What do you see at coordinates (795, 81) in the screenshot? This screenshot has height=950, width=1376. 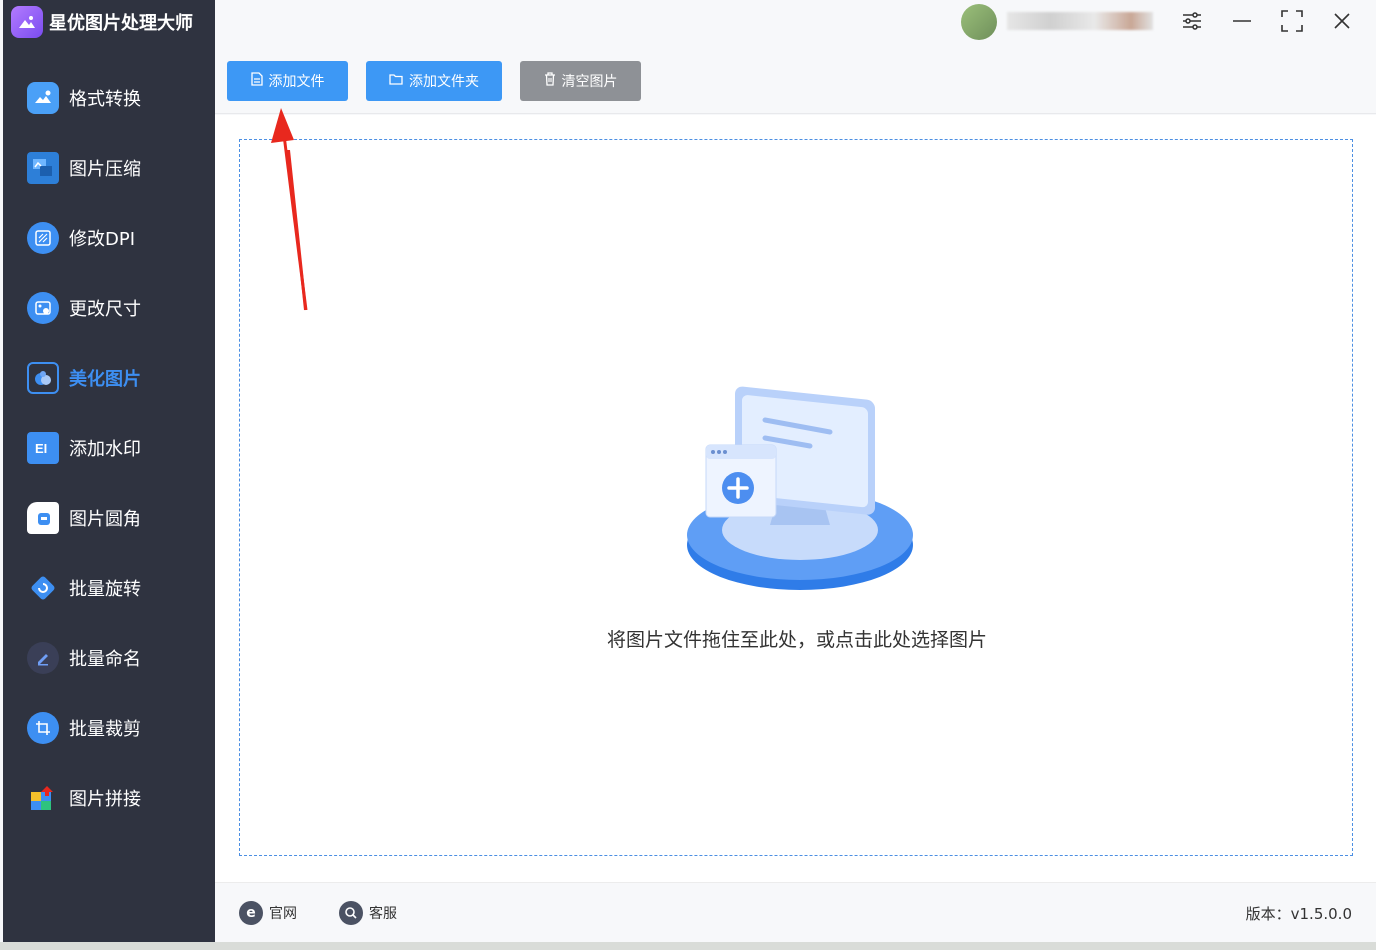 I see `toolbar: 添加文件 添加文件夹 清空图片` at bounding box center [795, 81].